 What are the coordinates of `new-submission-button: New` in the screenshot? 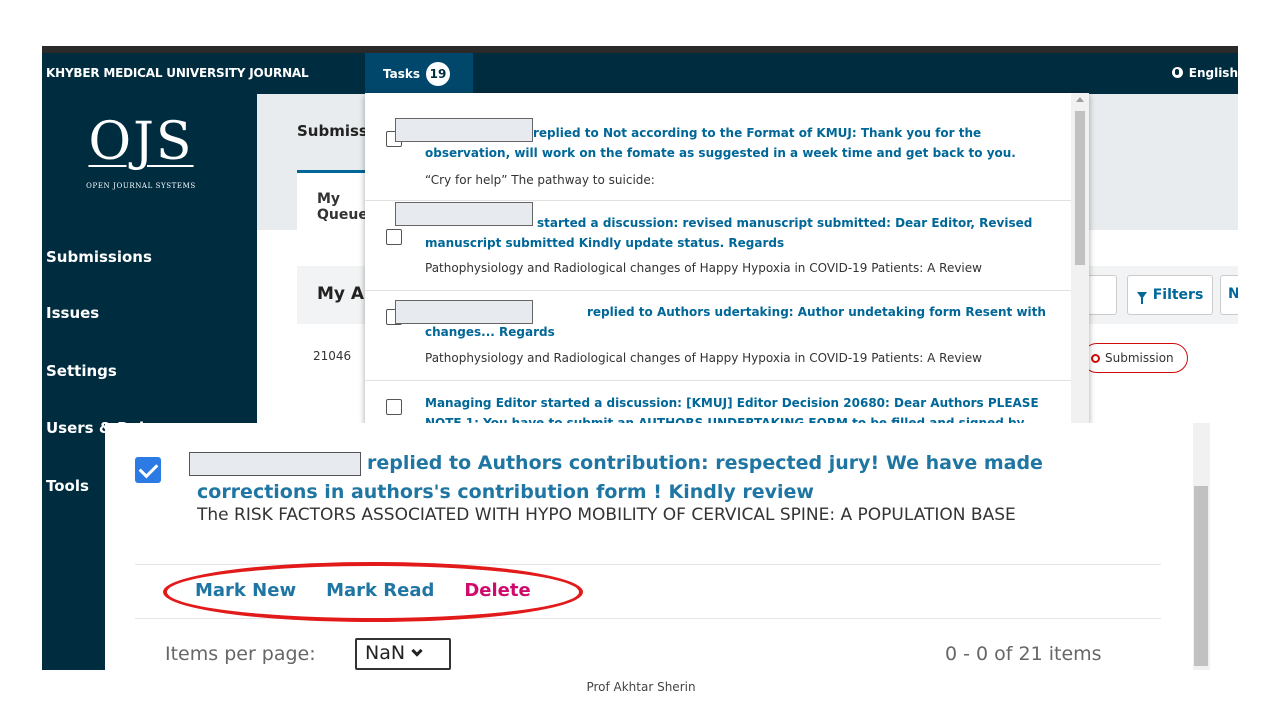 It's located at (1229, 295).